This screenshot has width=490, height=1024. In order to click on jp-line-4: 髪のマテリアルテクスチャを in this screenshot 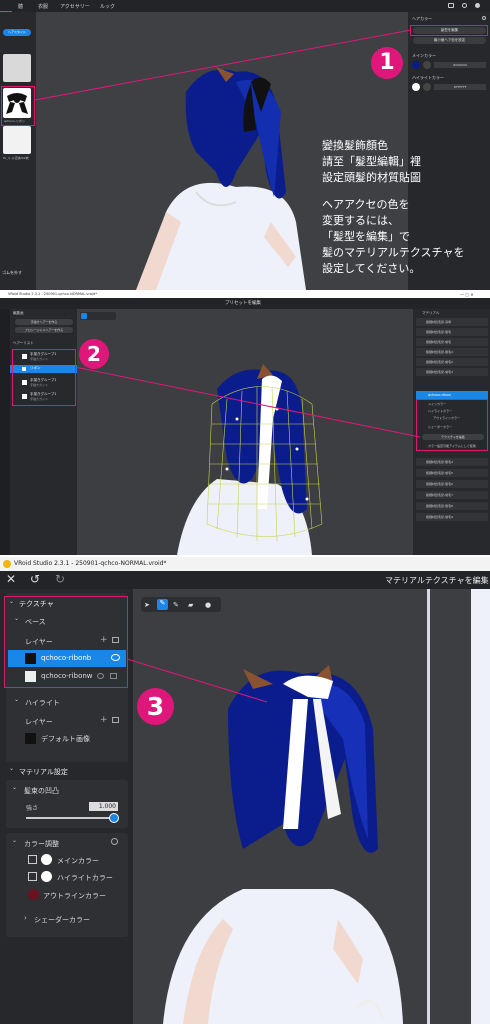, I will do `click(393, 252)`.